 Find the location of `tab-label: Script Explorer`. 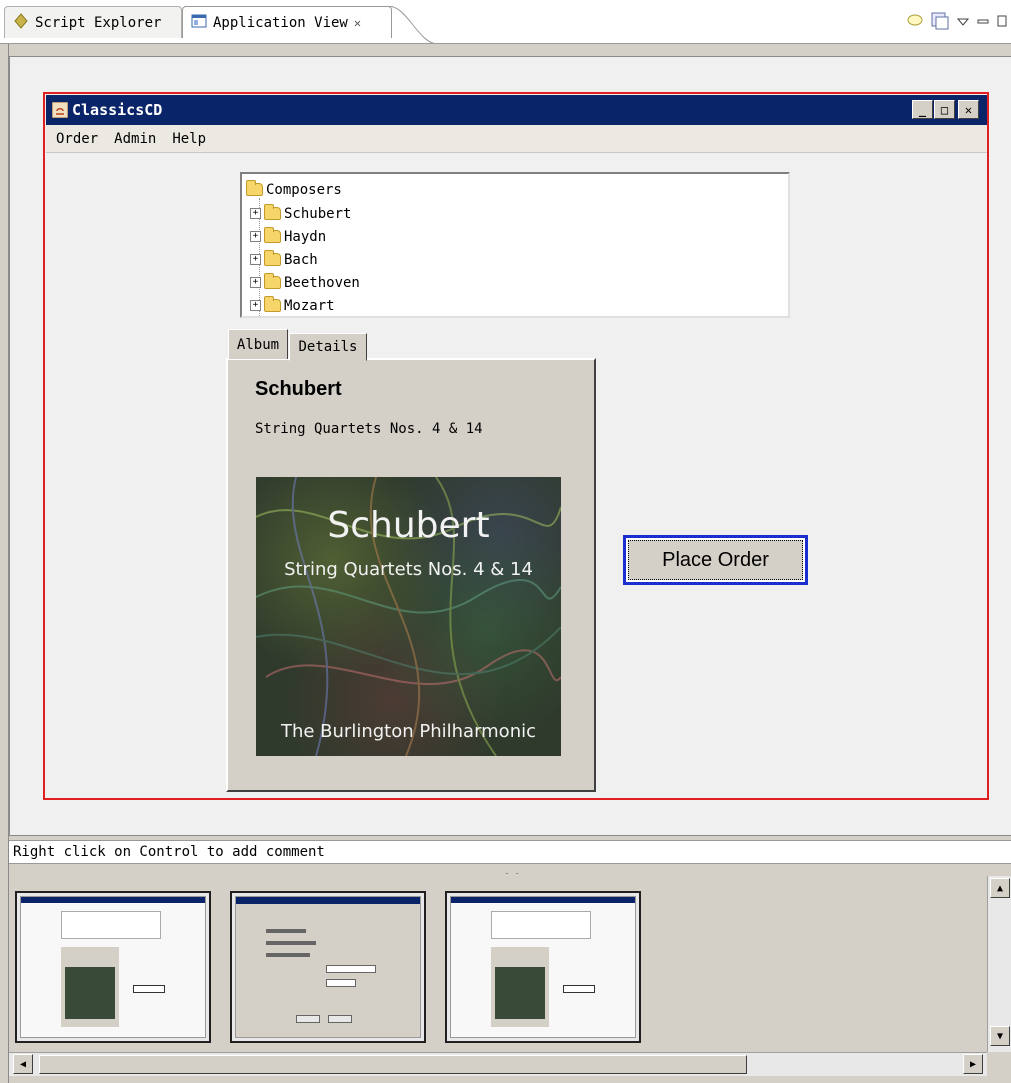

tab-label: Script Explorer is located at coordinates (98, 22).